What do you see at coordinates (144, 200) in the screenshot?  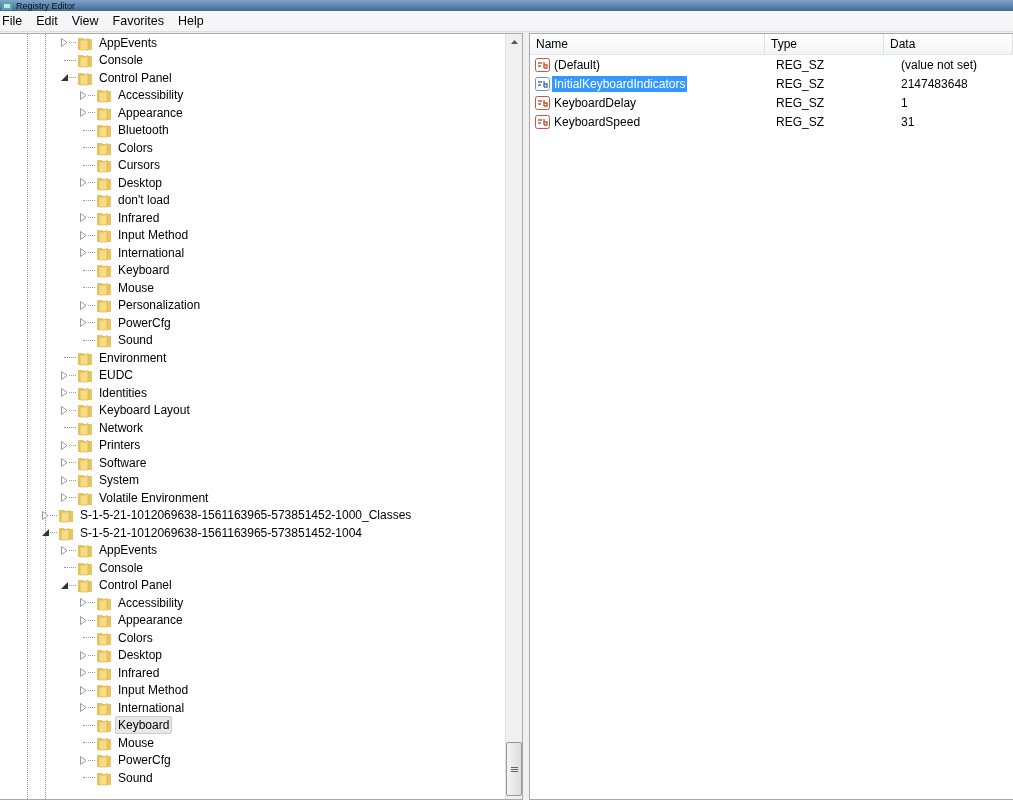 I see `tree-item: don't load` at bounding box center [144, 200].